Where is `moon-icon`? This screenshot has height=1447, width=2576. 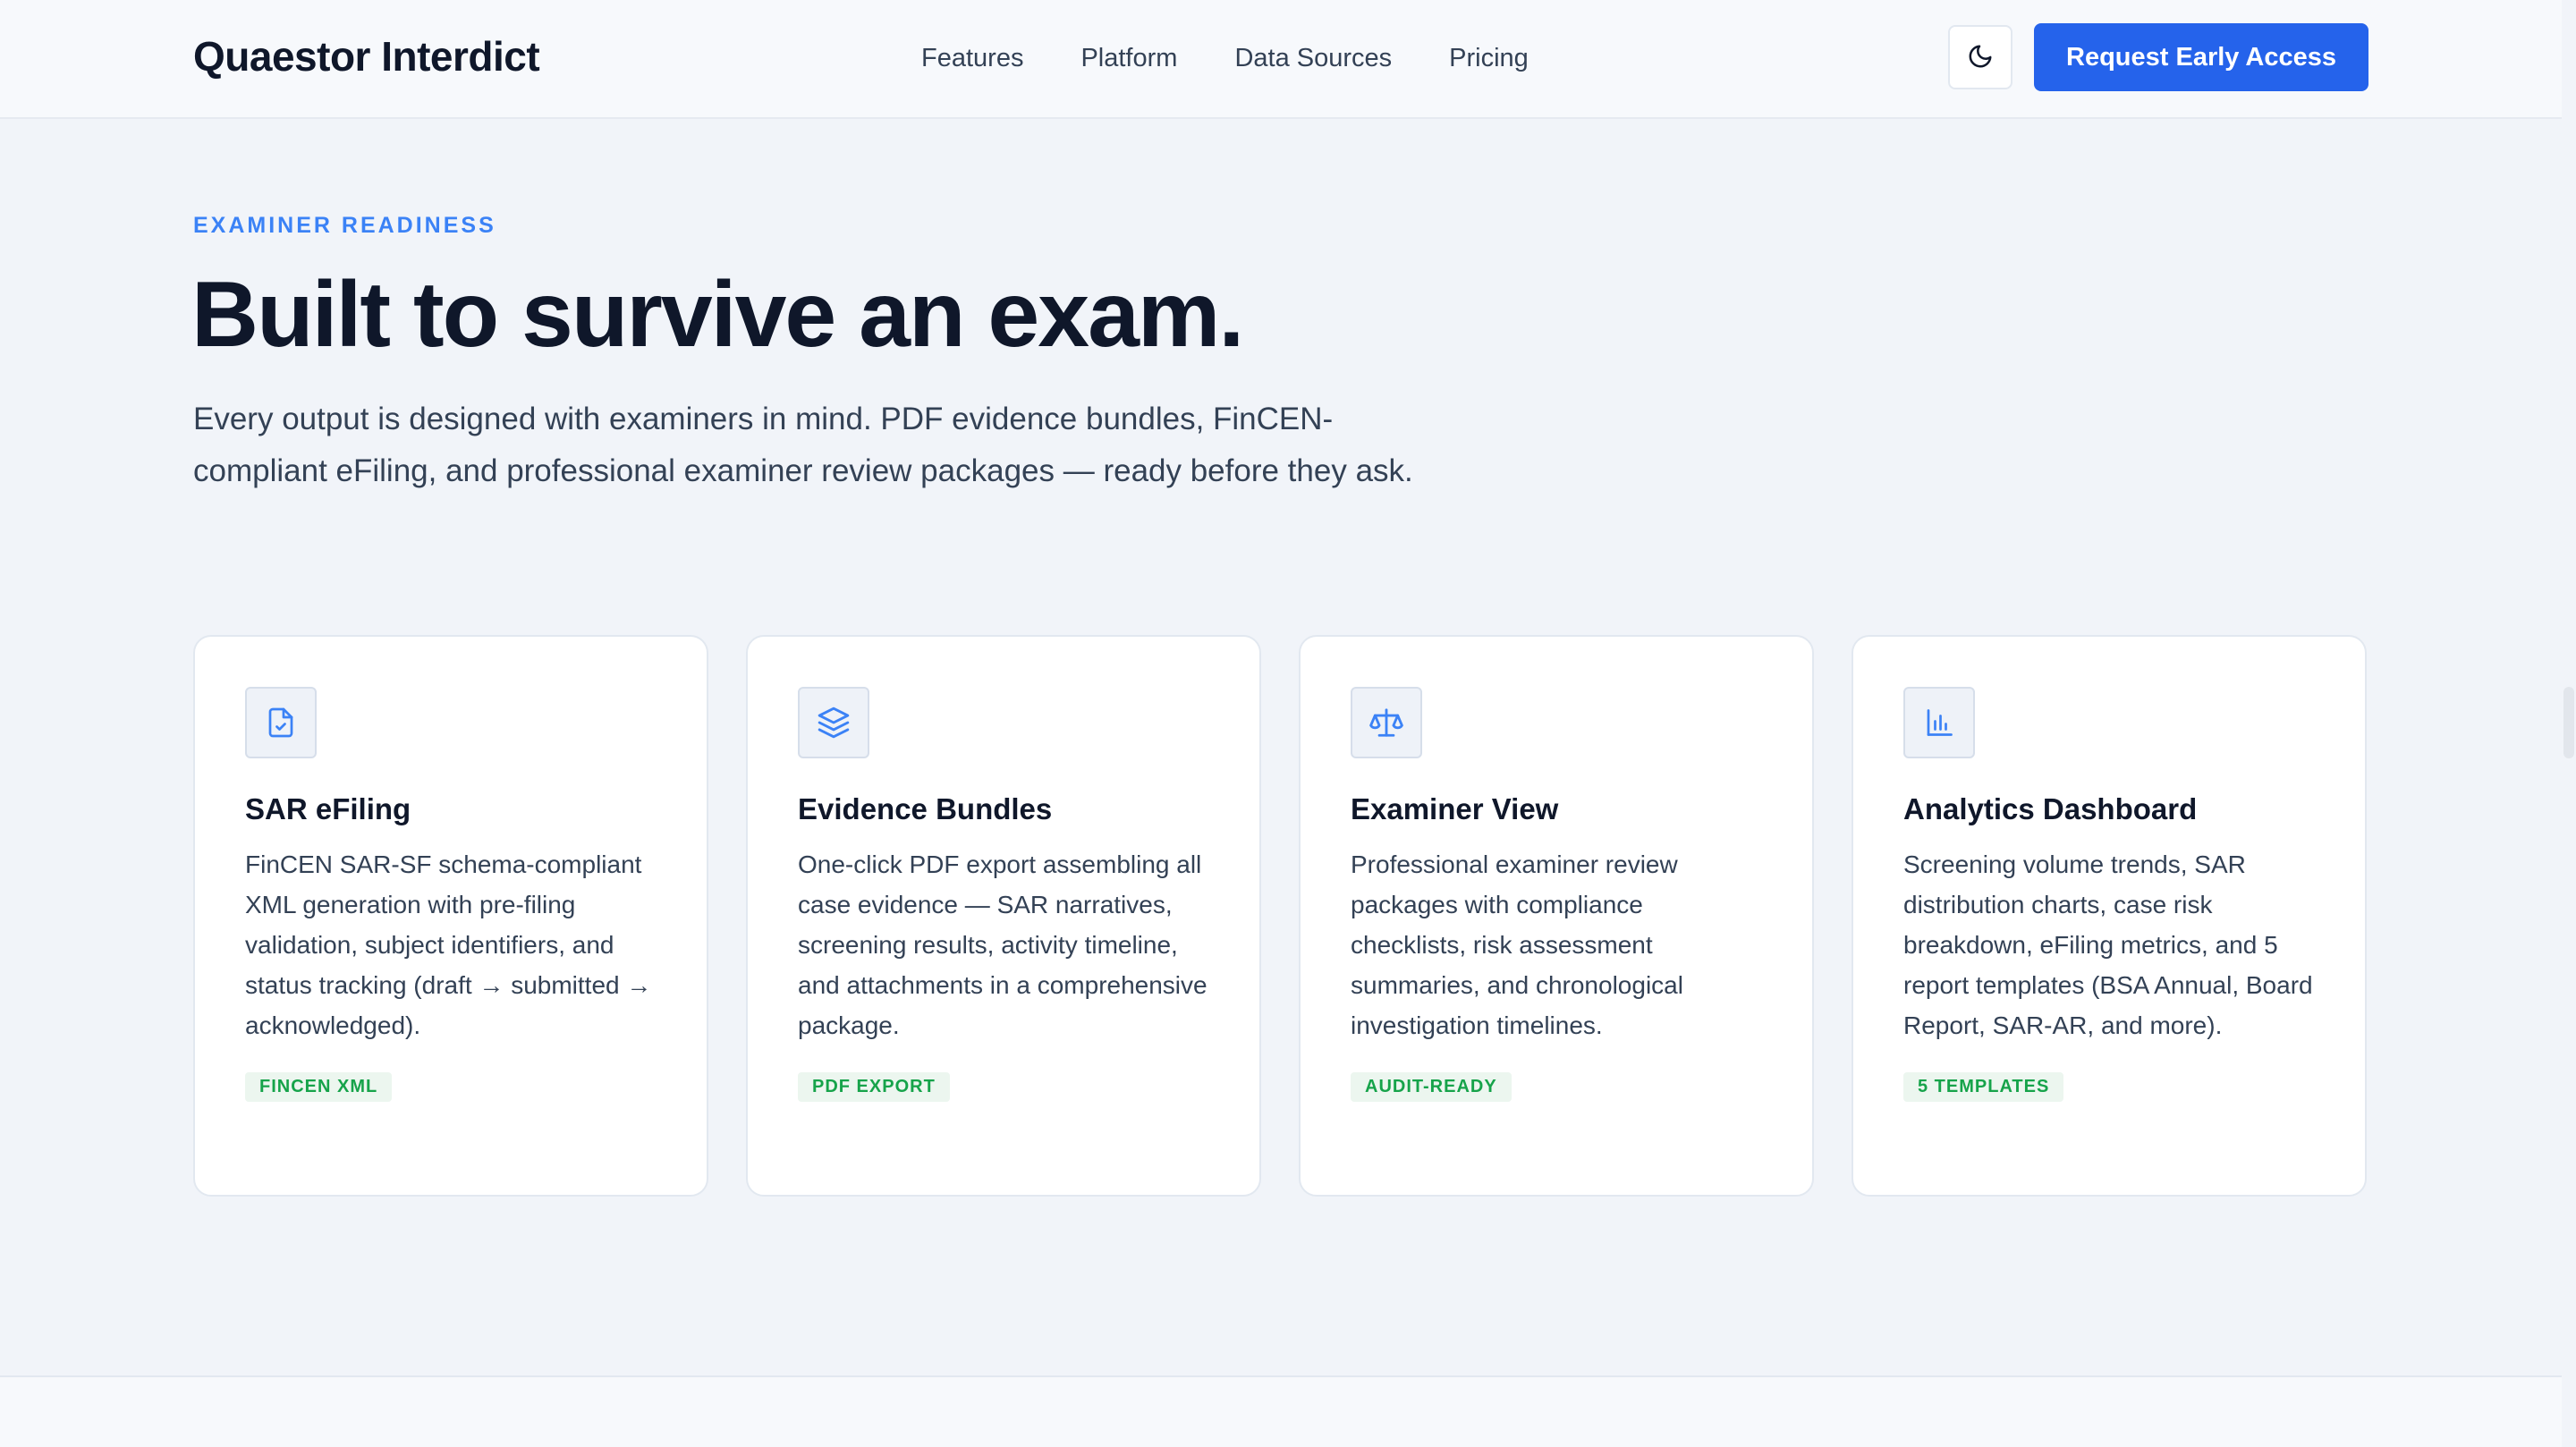
moon-icon is located at coordinates (1980, 57).